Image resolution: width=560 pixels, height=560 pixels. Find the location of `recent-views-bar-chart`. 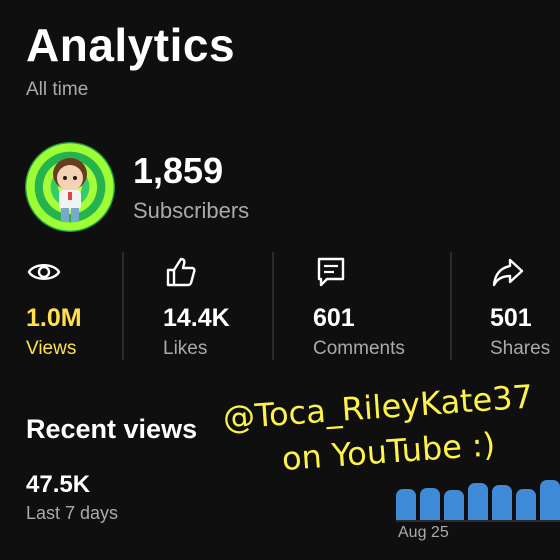

recent-views-bar-chart is located at coordinates (478, 498).